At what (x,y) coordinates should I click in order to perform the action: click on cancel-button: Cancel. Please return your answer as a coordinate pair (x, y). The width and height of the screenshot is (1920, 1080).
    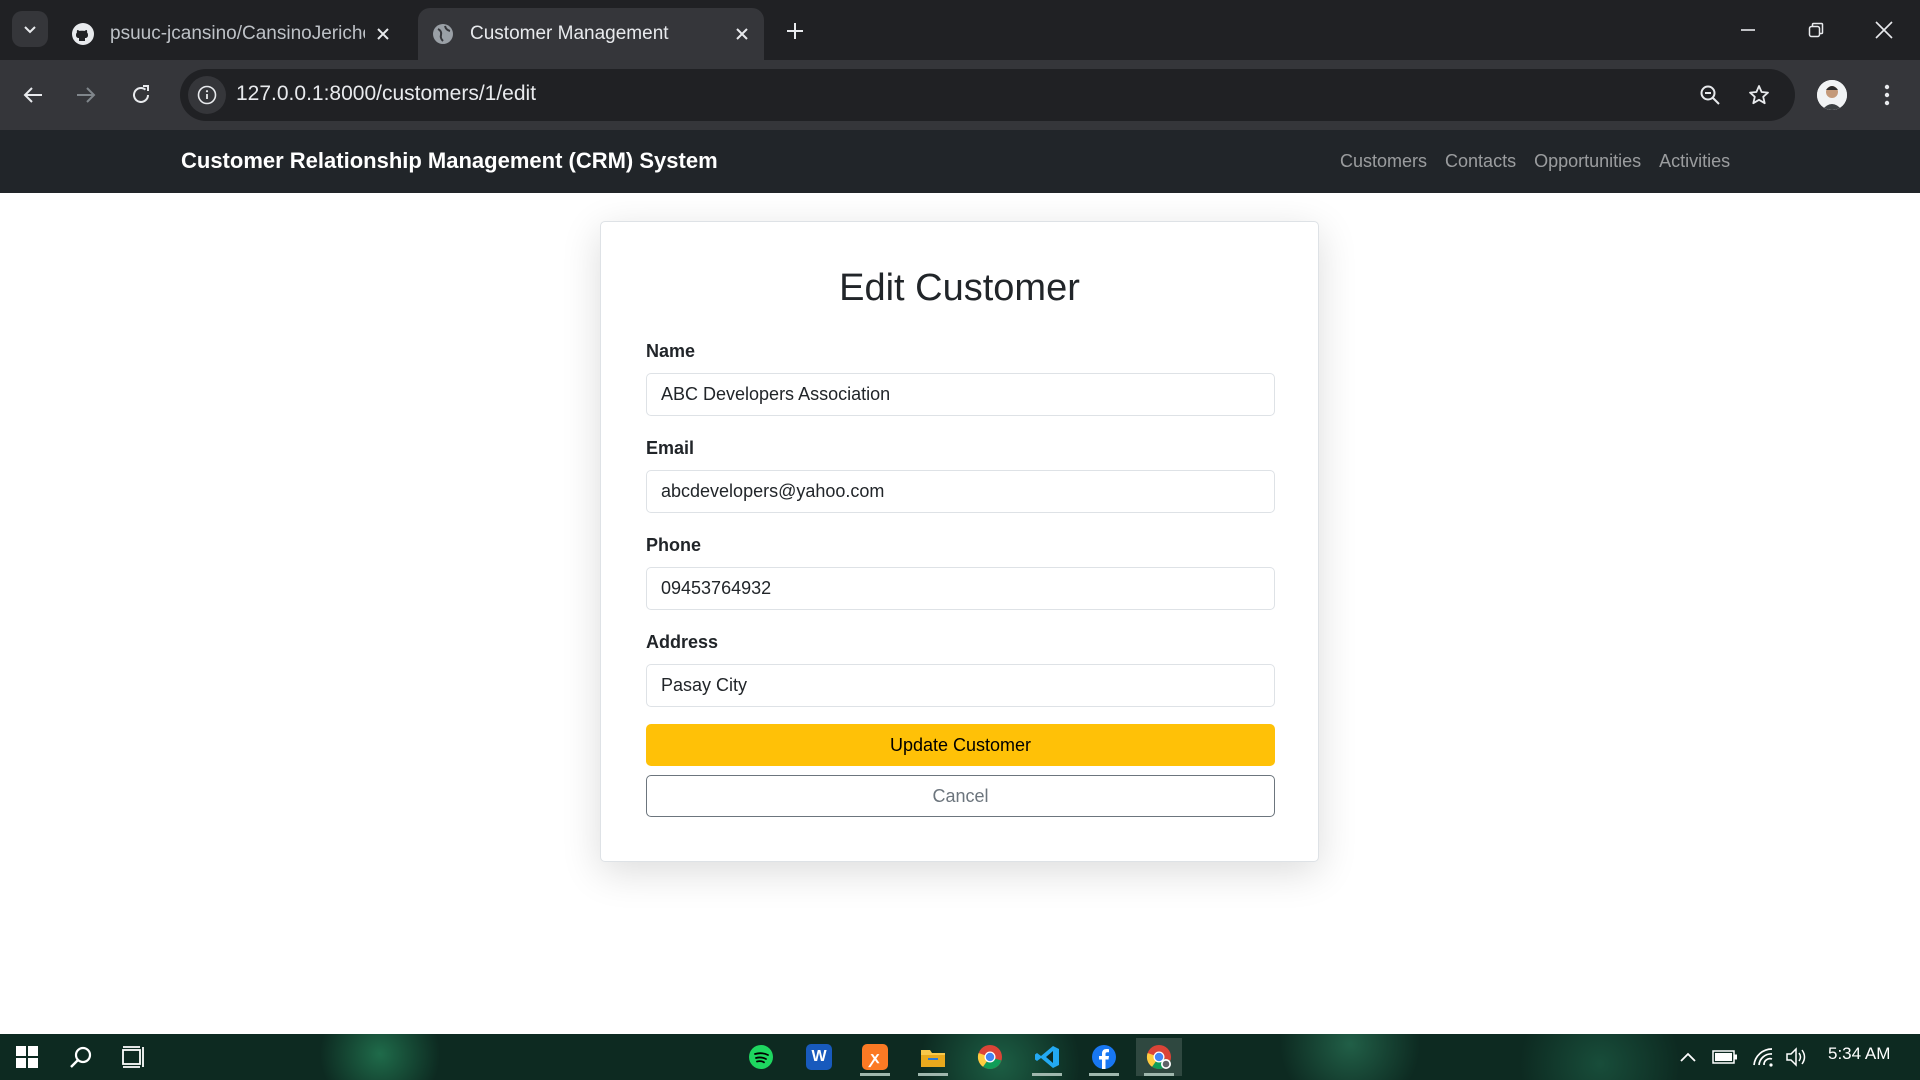
    Looking at the image, I should click on (960, 796).